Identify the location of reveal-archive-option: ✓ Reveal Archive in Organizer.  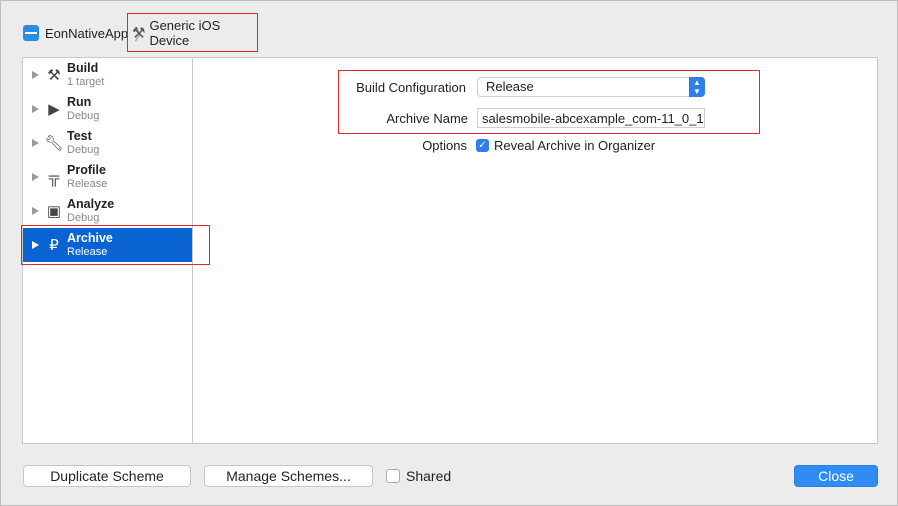
(565, 145).